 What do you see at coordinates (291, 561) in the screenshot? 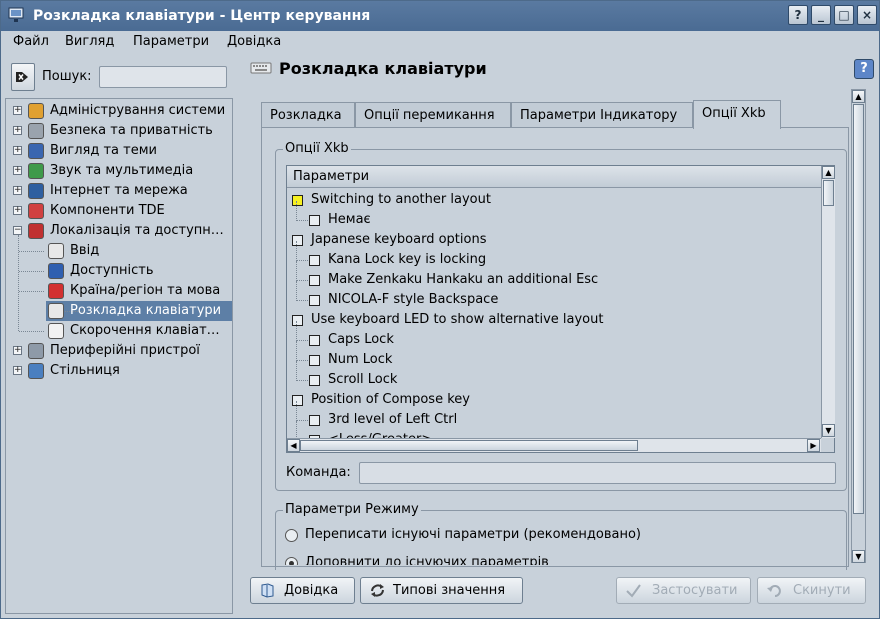
I see `append-radio` at bounding box center [291, 561].